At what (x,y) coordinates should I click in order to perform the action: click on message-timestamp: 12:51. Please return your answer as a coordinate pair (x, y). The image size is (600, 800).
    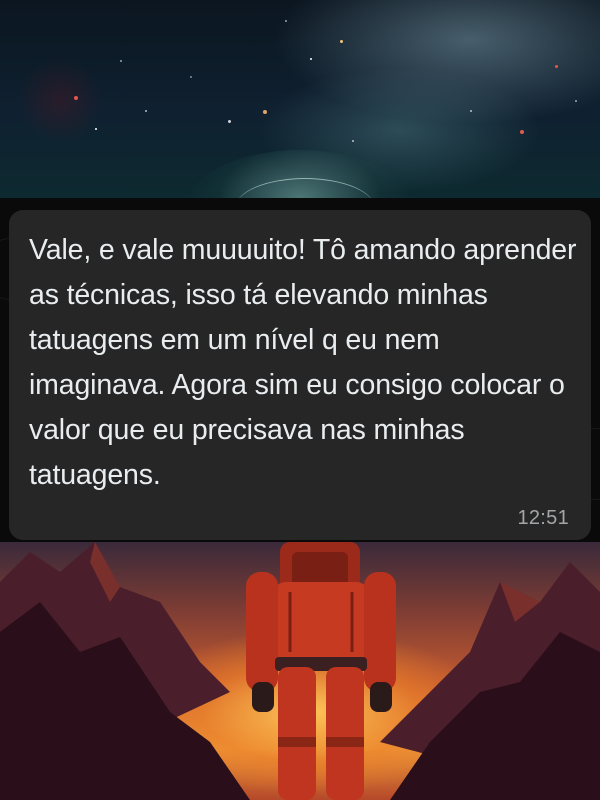
    Looking at the image, I should click on (543, 518).